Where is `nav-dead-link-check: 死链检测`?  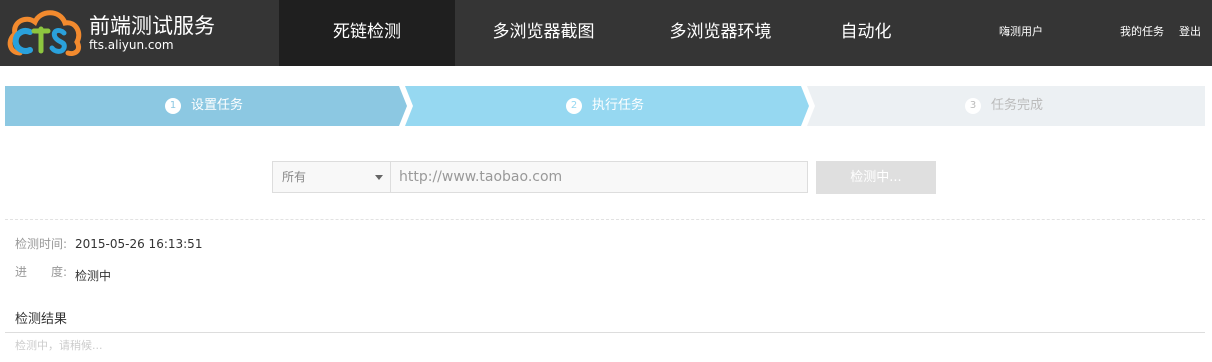 nav-dead-link-check: 死链检测 is located at coordinates (367, 33).